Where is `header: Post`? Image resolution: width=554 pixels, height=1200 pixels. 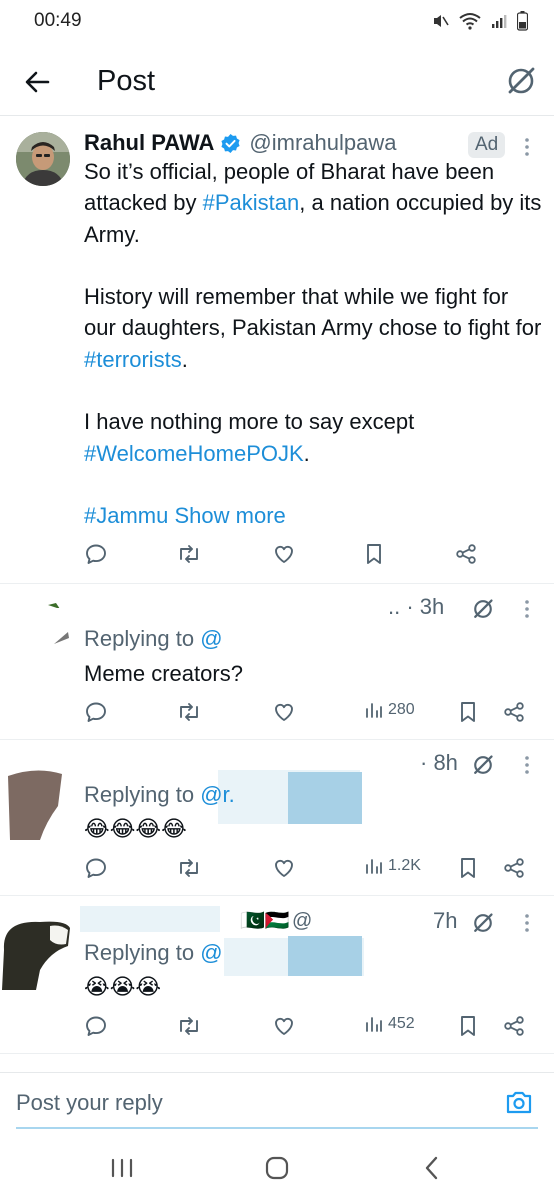 header: Post is located at coordinates (277, 82).